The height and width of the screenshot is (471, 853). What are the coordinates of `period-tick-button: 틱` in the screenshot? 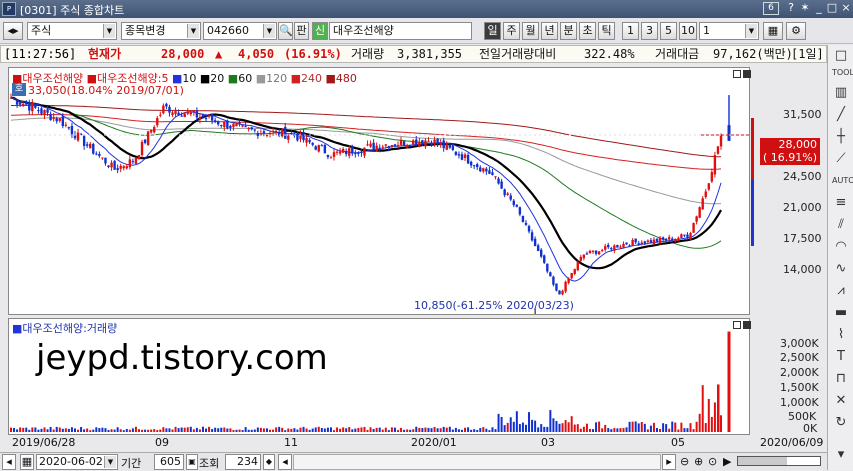 It's located at (606, 31).